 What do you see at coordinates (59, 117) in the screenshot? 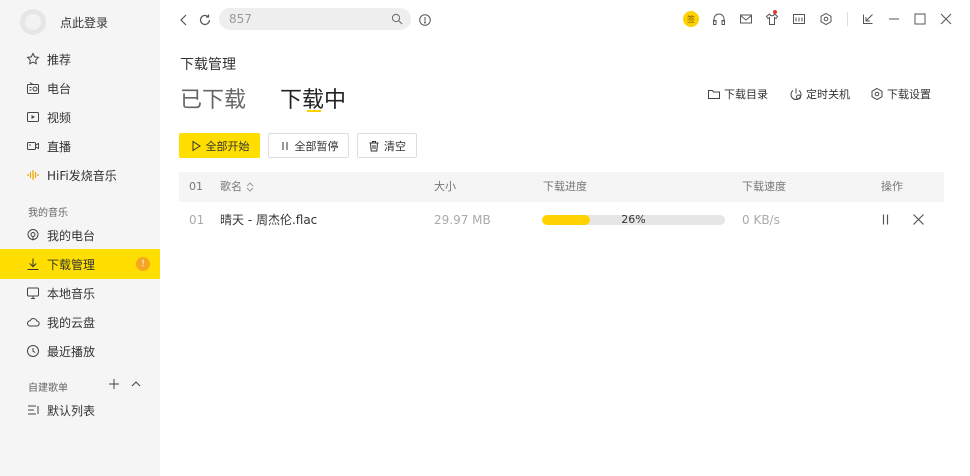
I see `sidebar-item-label: 视频` at bounding box center [59, 117].